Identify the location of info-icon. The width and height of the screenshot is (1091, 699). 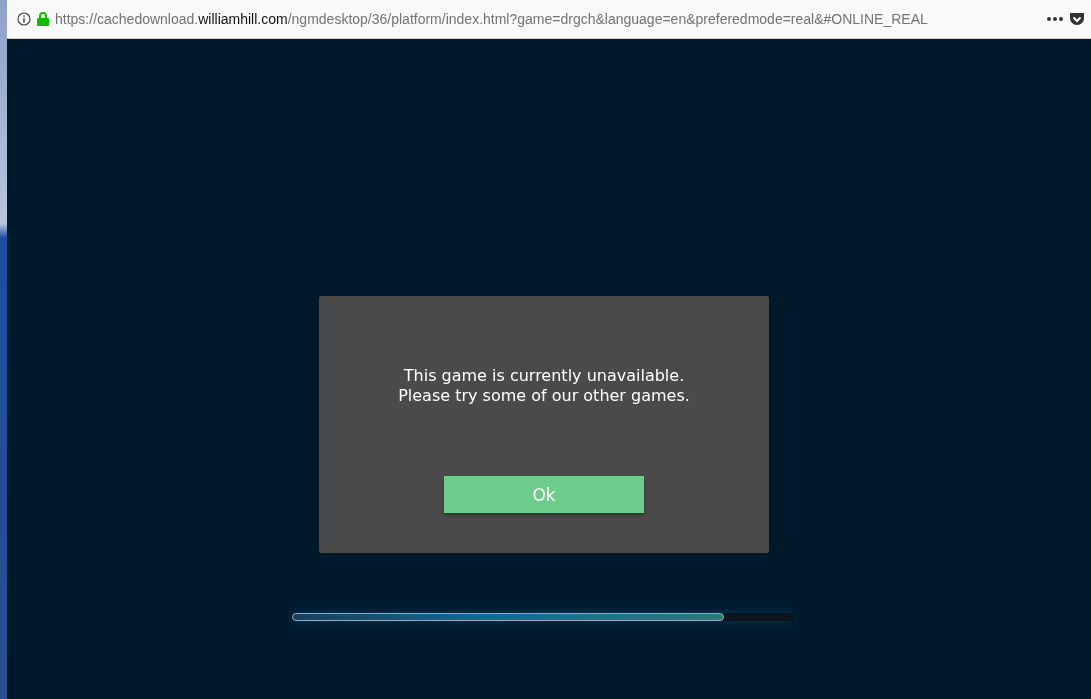
(24, 19).